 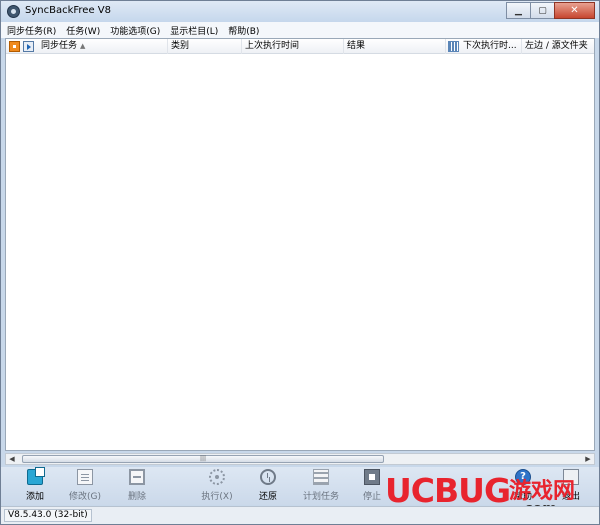 What do you see at coordinates (205, 46) in the screenshot?
I see `column-type: 类别` at bounding box center [205, 46].